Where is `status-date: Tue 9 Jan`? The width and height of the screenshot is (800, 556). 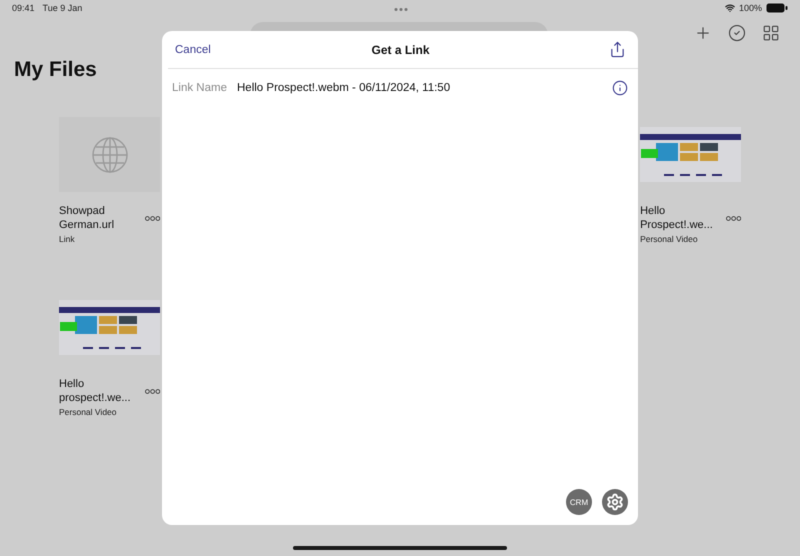
status-date: Tue 9 Jan is located at coordinates (62, 8).